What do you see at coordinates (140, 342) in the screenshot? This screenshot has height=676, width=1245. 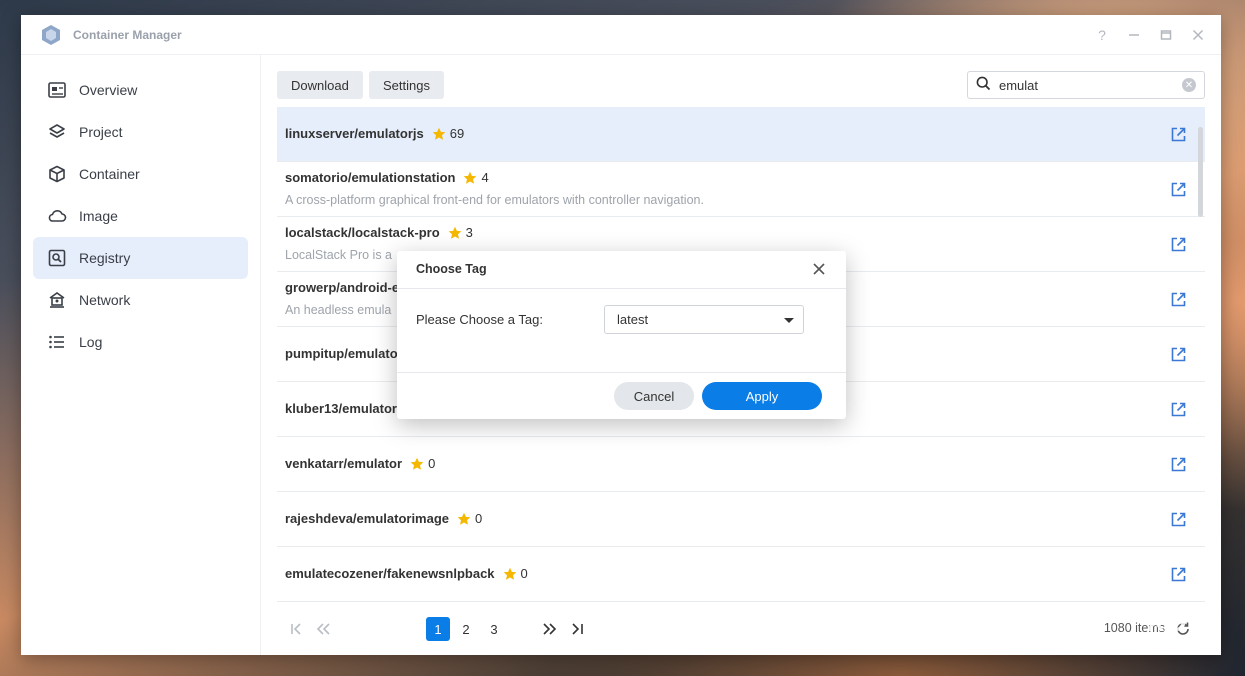 I see `sidebar-item-log: Log` at bounding box center [140, 342].